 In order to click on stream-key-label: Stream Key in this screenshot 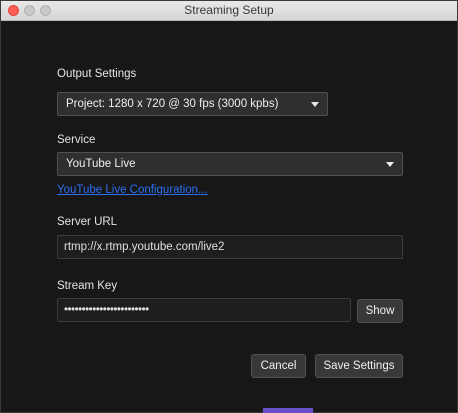, I will do `click(87, 286)`.